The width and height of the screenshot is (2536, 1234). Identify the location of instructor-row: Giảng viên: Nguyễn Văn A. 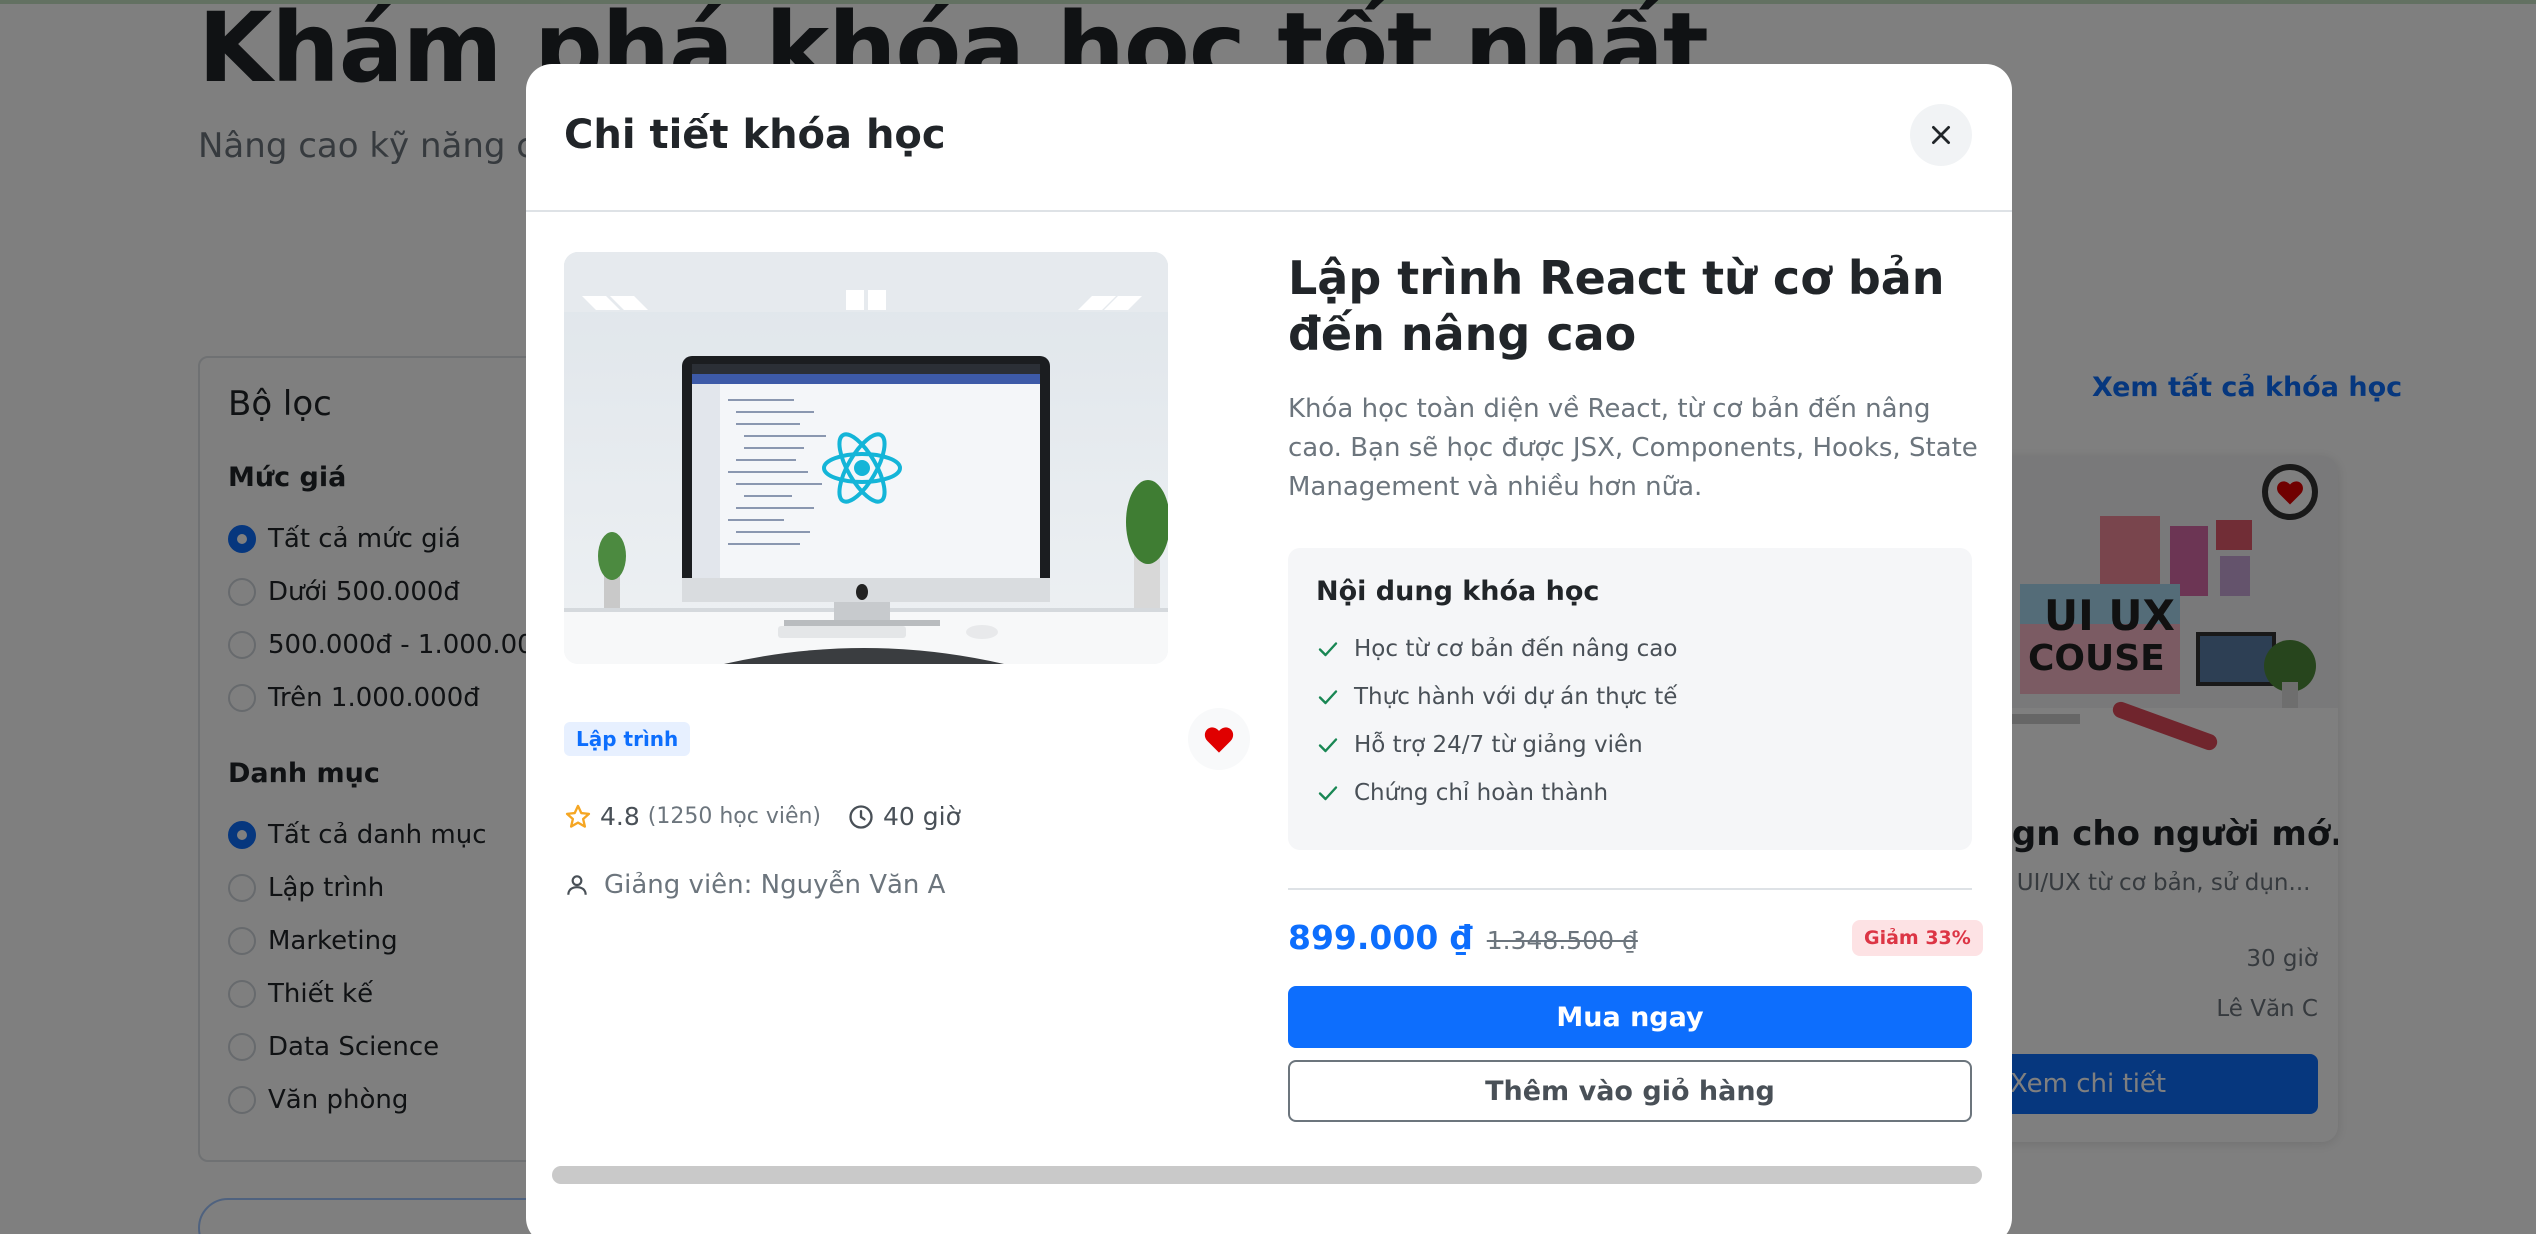
(754, 885).